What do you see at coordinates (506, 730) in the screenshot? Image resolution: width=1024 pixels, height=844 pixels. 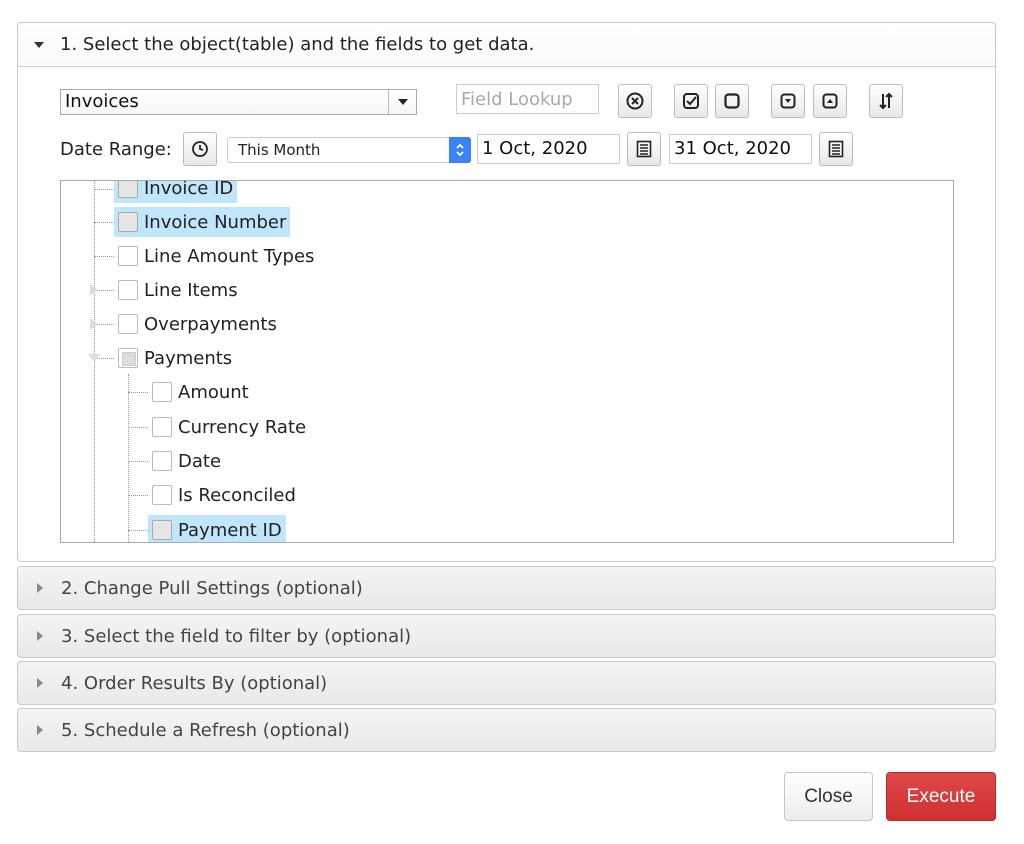 I see `section-schedule-refresh: 5. Schedule a Refresh (optional)` at bounding box center [506, 730].